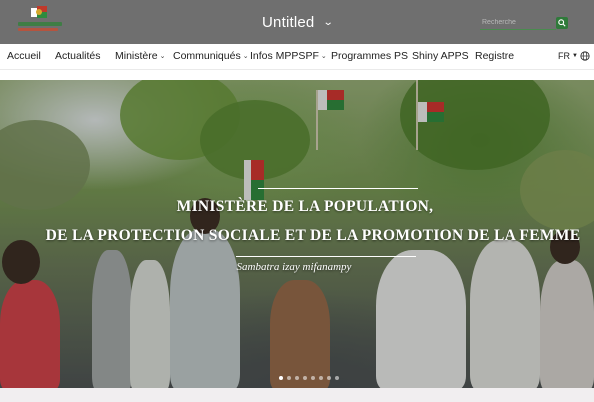  Describe the element at coordinates (297, 395) in the screenshot. I see `content-strip` at that location.